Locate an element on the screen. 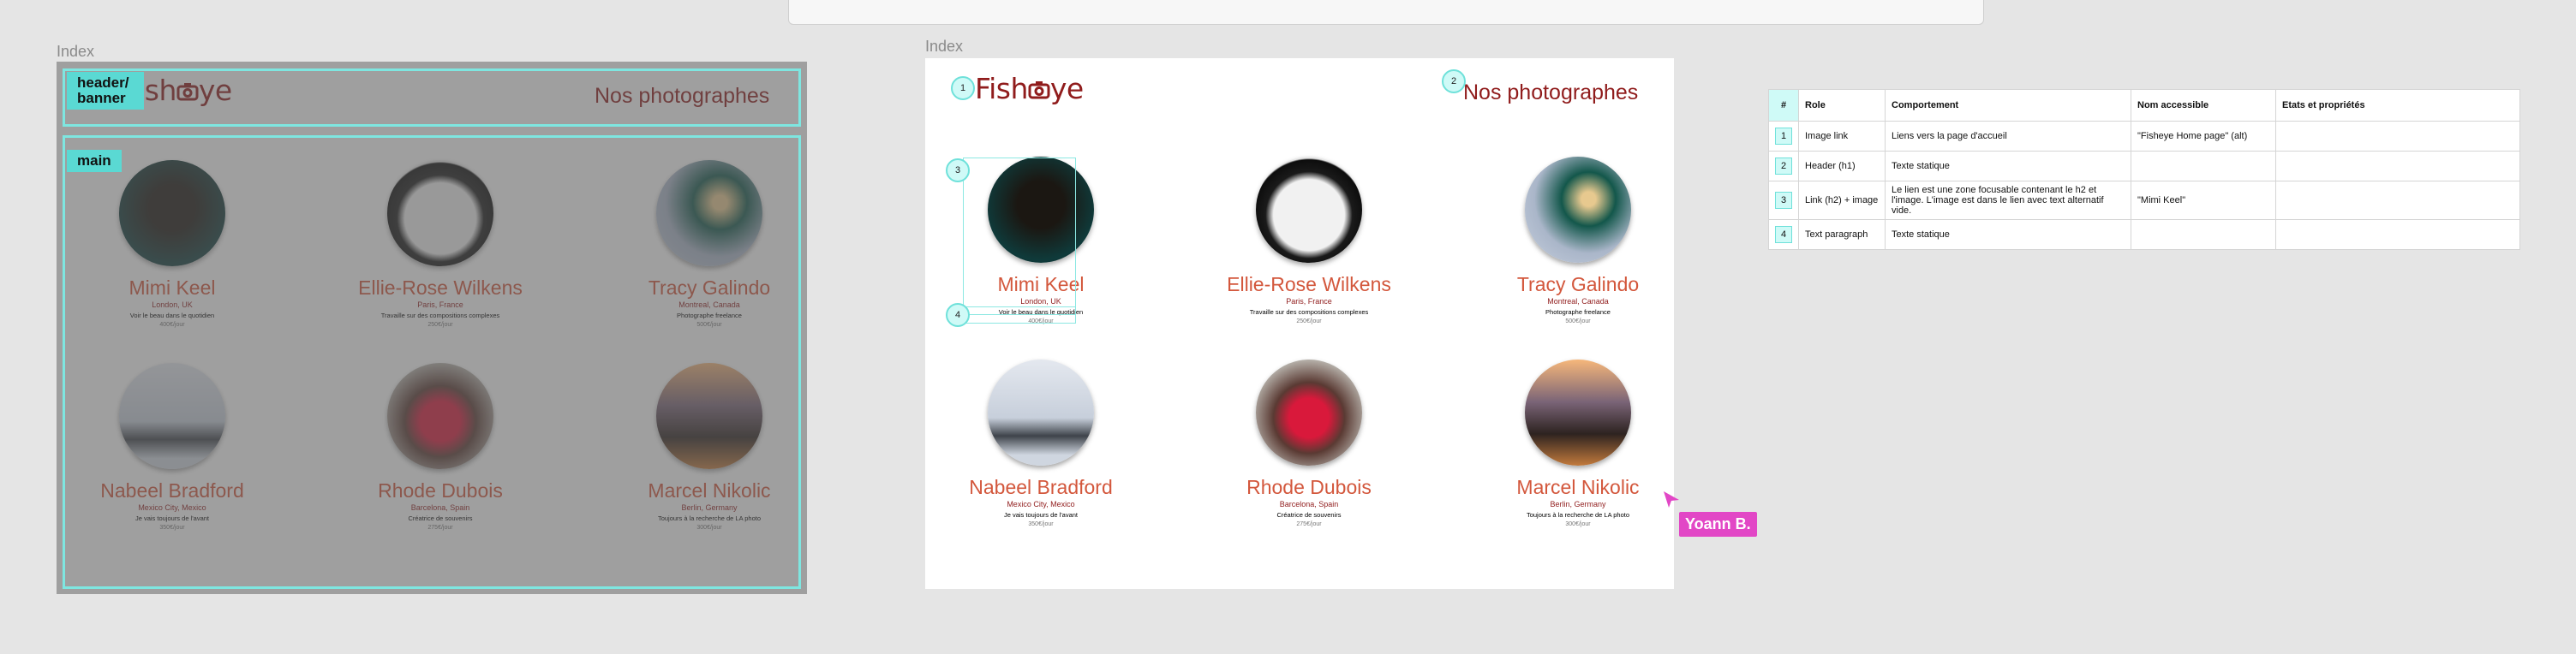  table-header: Nom accessible is located at coordinates (2203, 106).